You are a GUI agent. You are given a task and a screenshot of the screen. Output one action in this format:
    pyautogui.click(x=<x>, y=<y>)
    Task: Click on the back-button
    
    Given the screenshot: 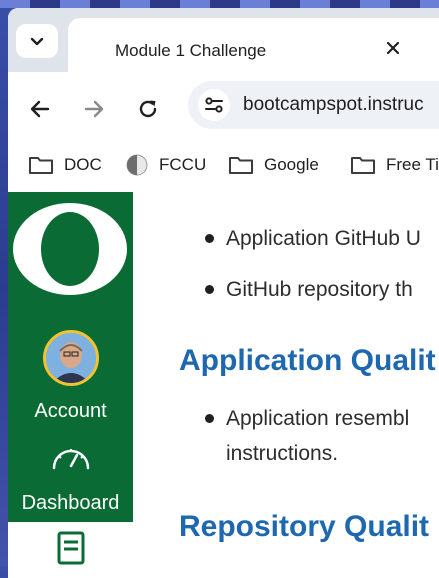 What is the action you would take?
    pyautogui.click(x=40, y=109)
    